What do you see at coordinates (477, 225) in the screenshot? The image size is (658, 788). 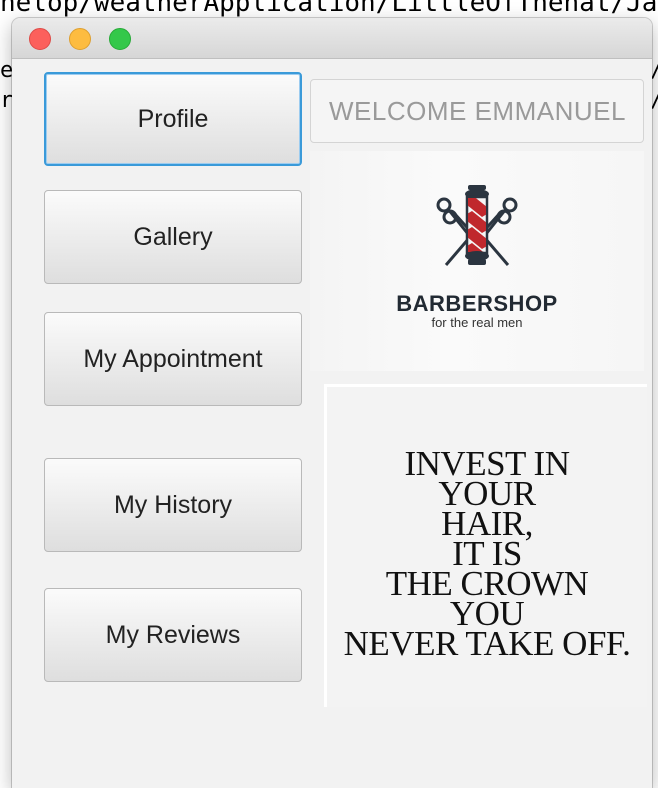 I see `barber-pole-with-scissors-icon` at bounding box center [477, 225].